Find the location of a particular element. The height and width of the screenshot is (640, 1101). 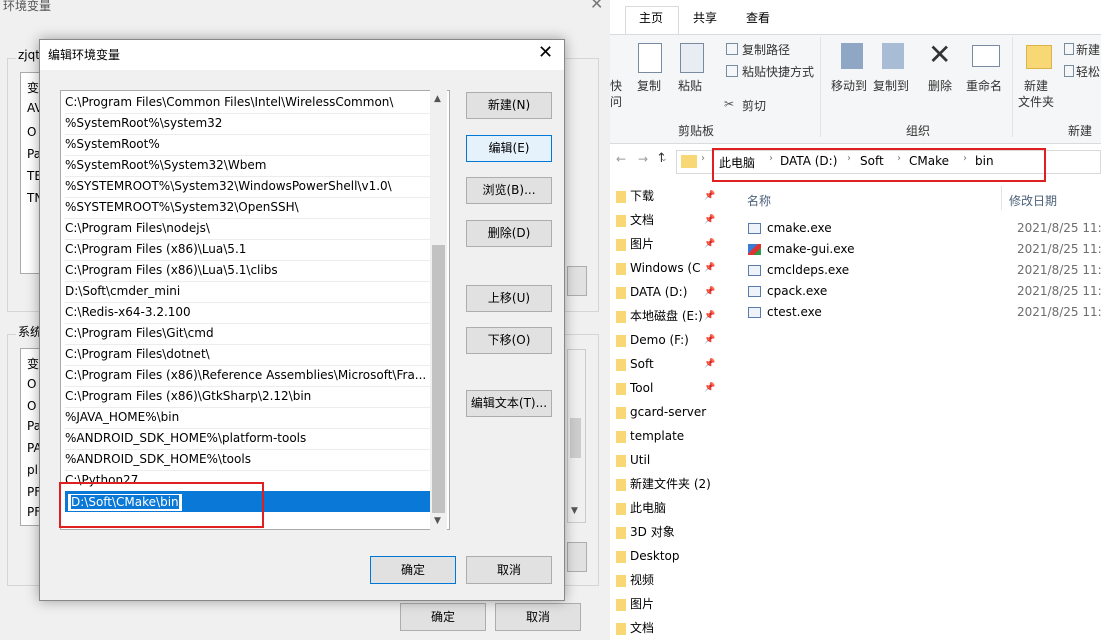

list-item: C:\Program Files\nodejs\ is located at coordinates (248, 229).